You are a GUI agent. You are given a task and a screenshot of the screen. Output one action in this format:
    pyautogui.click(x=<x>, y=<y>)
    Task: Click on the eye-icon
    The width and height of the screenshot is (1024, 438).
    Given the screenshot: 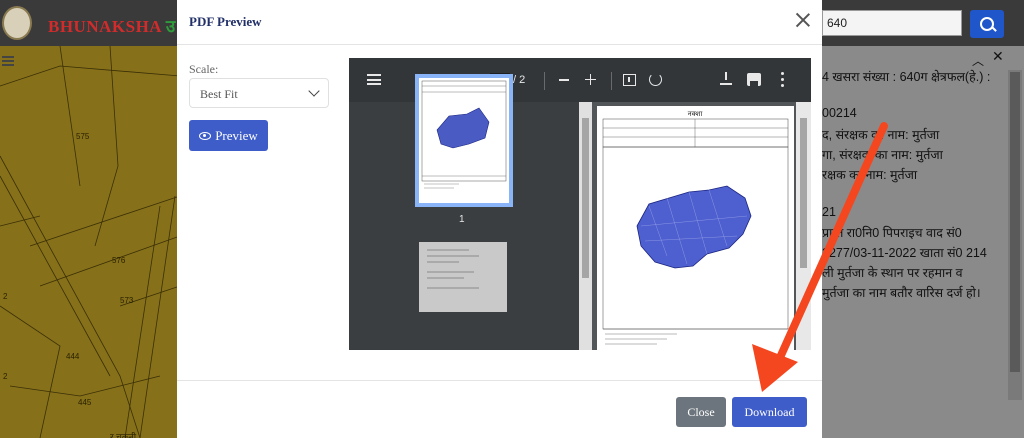 What is the action you would take?
    pyautogui.click(x=205, y=135)
    